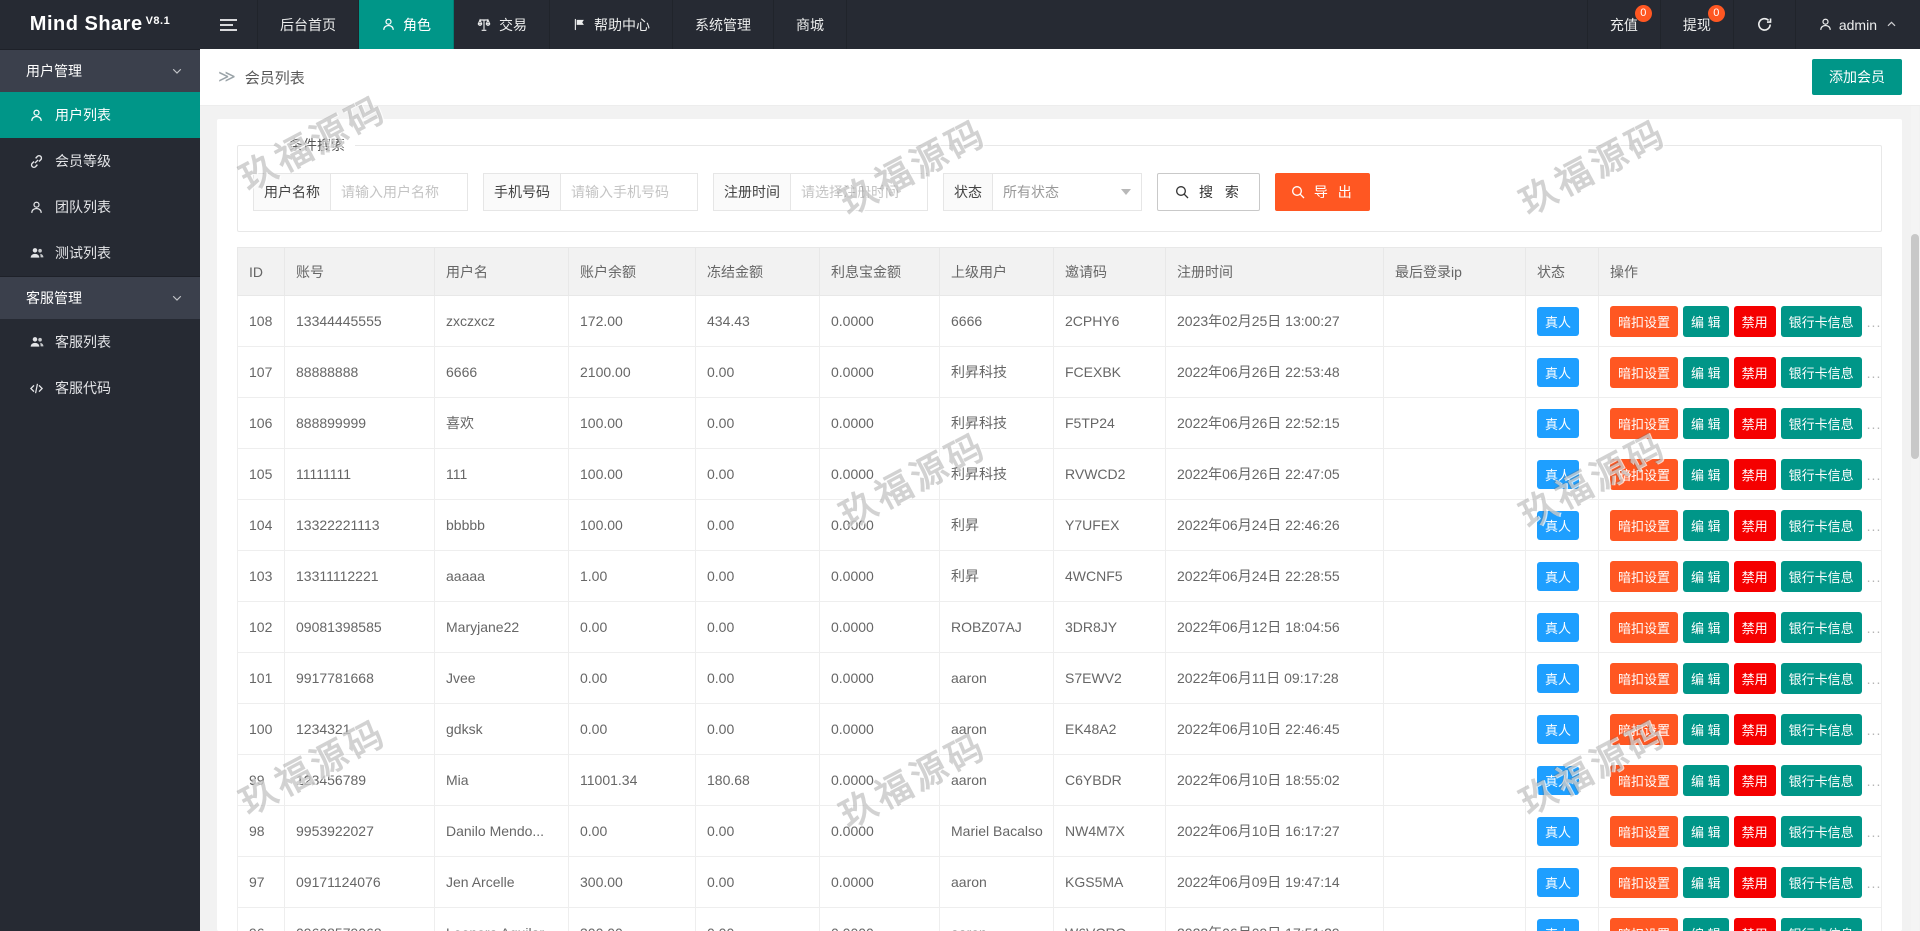 The height and width of the screenshot is (931, 1920). What do you see at coordinates (1067, 192) in the screenshot?
I see `status-select: 所有状态` at bounding box center [1067, 192].